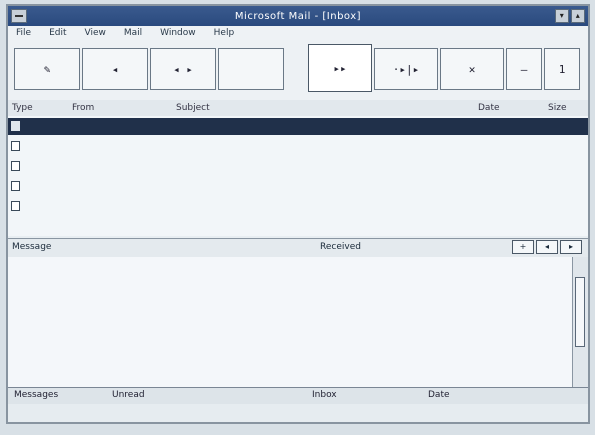  I want to click on reply-icon: ◂, so click(115, 69).